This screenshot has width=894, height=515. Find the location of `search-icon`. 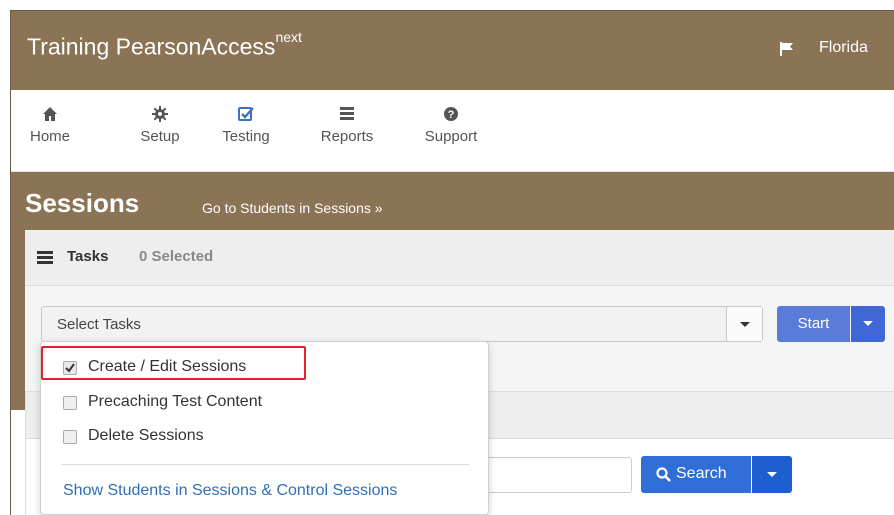

search-icon is located at coordinates (663, 474).